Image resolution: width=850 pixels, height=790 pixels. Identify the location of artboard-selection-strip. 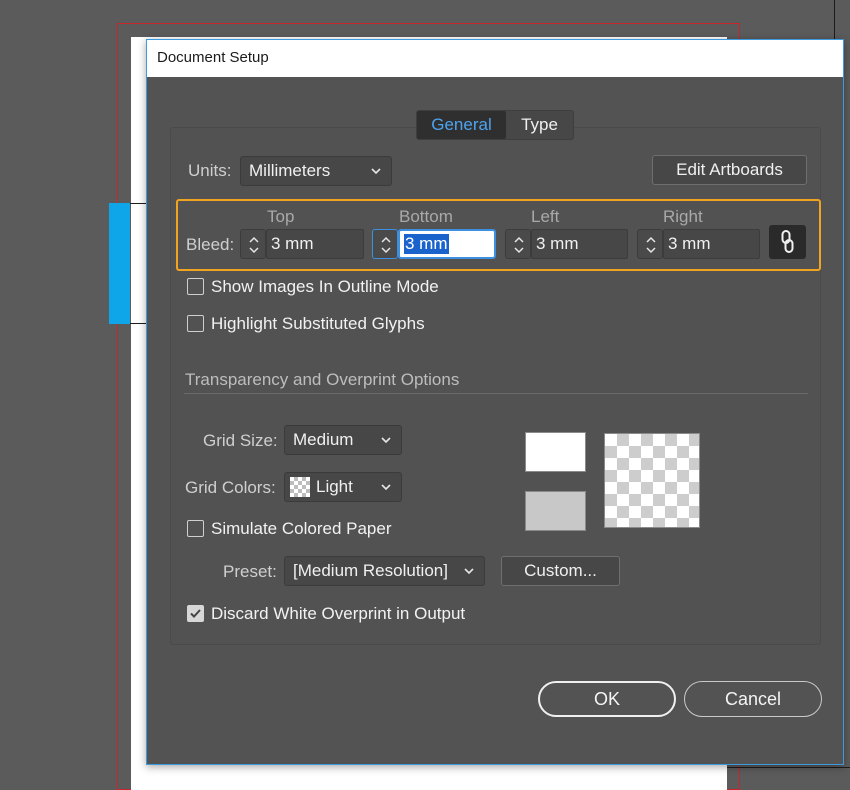
(119, 263).